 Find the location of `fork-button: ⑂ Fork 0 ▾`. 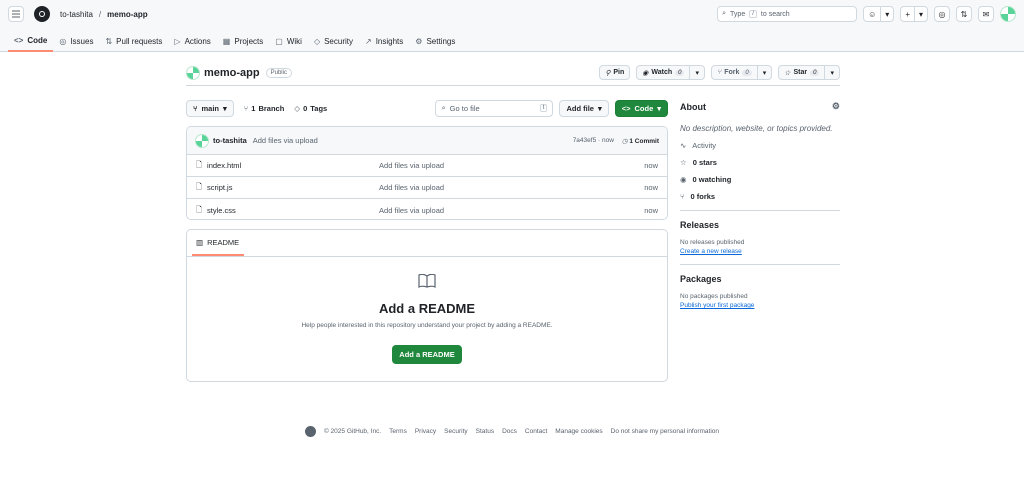

fork-button: ⑂ Fork 0 ▾ is located at coordinates (742, 72).